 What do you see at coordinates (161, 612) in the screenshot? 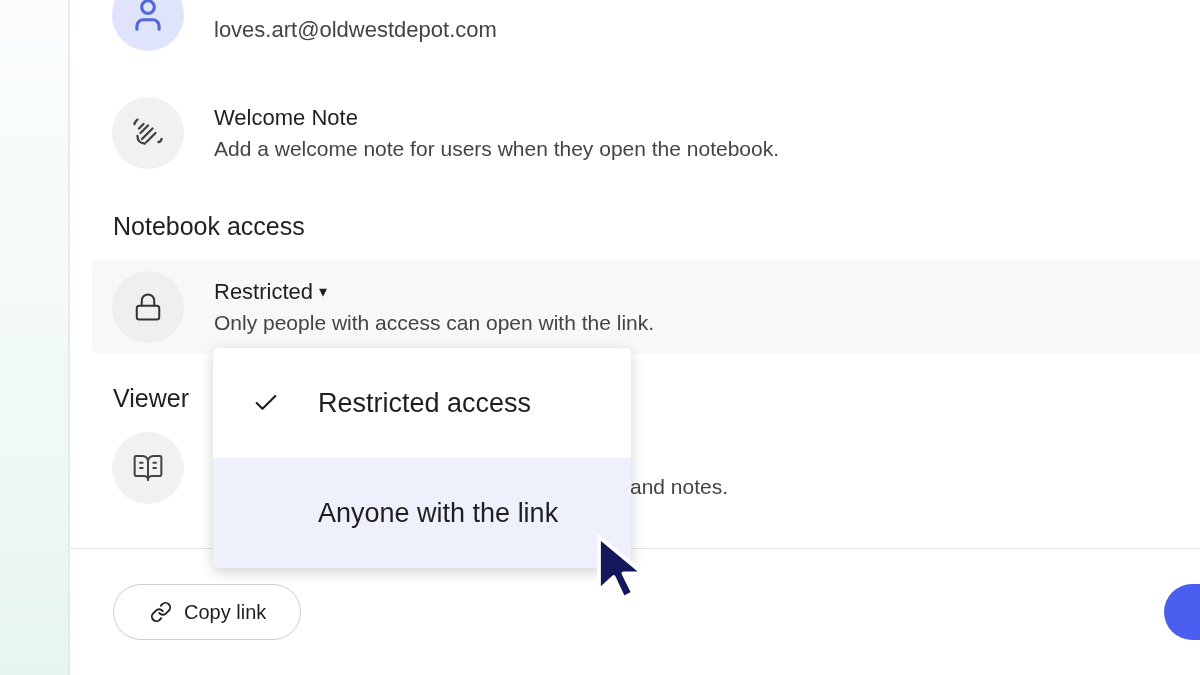
I see `link-icon` at bounding box center [161, 612].